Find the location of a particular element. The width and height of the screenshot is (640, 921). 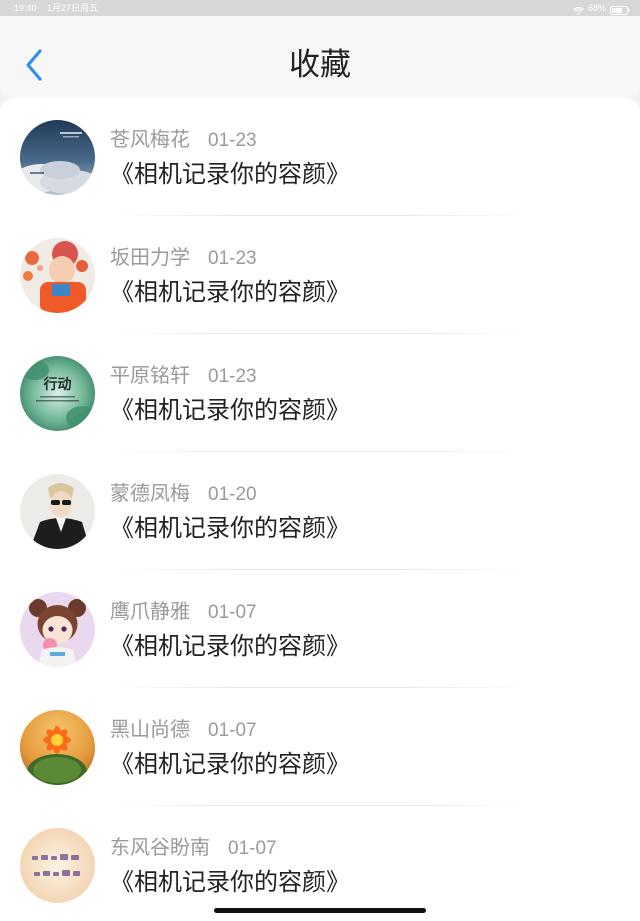

list-item: 东风谷盼南 01-07 《相机记录你的容颜》 is located at coordinates (320, 863).